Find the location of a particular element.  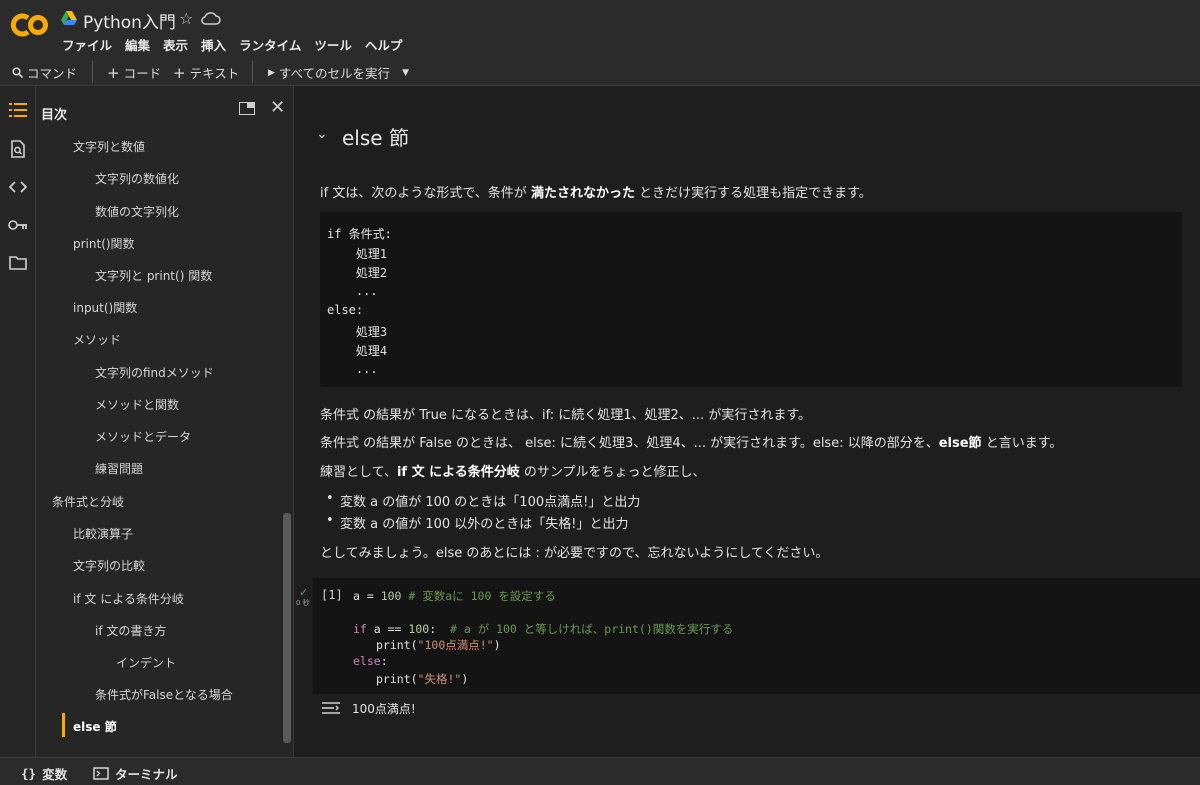

menu-help: ヘルプ is located at coordinates (384, 44).